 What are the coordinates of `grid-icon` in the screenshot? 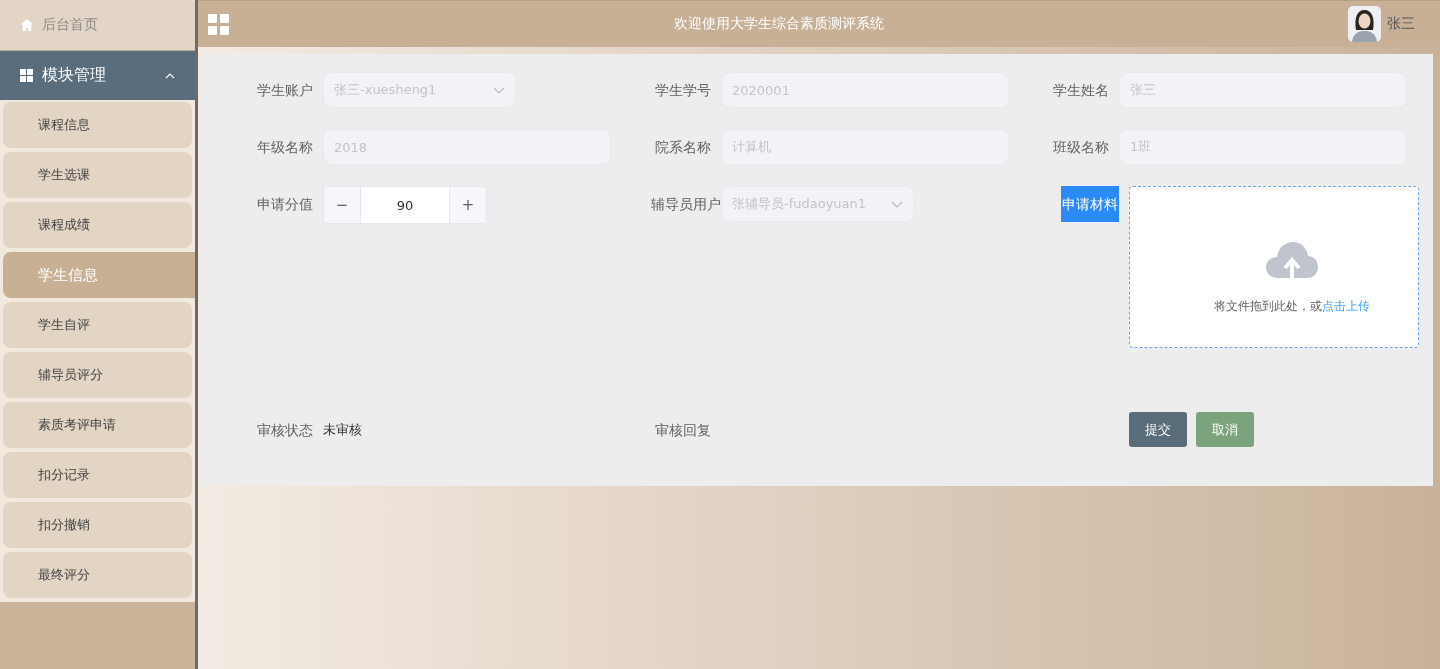 It's located at (26, 75).